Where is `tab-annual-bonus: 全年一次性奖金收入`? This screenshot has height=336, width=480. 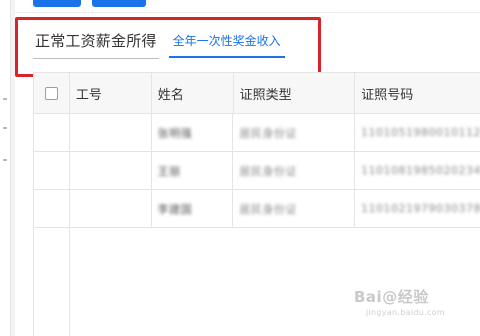 tab-annual-bonus: 全年一次性奖金收入 is located at coordinates (226, 44).